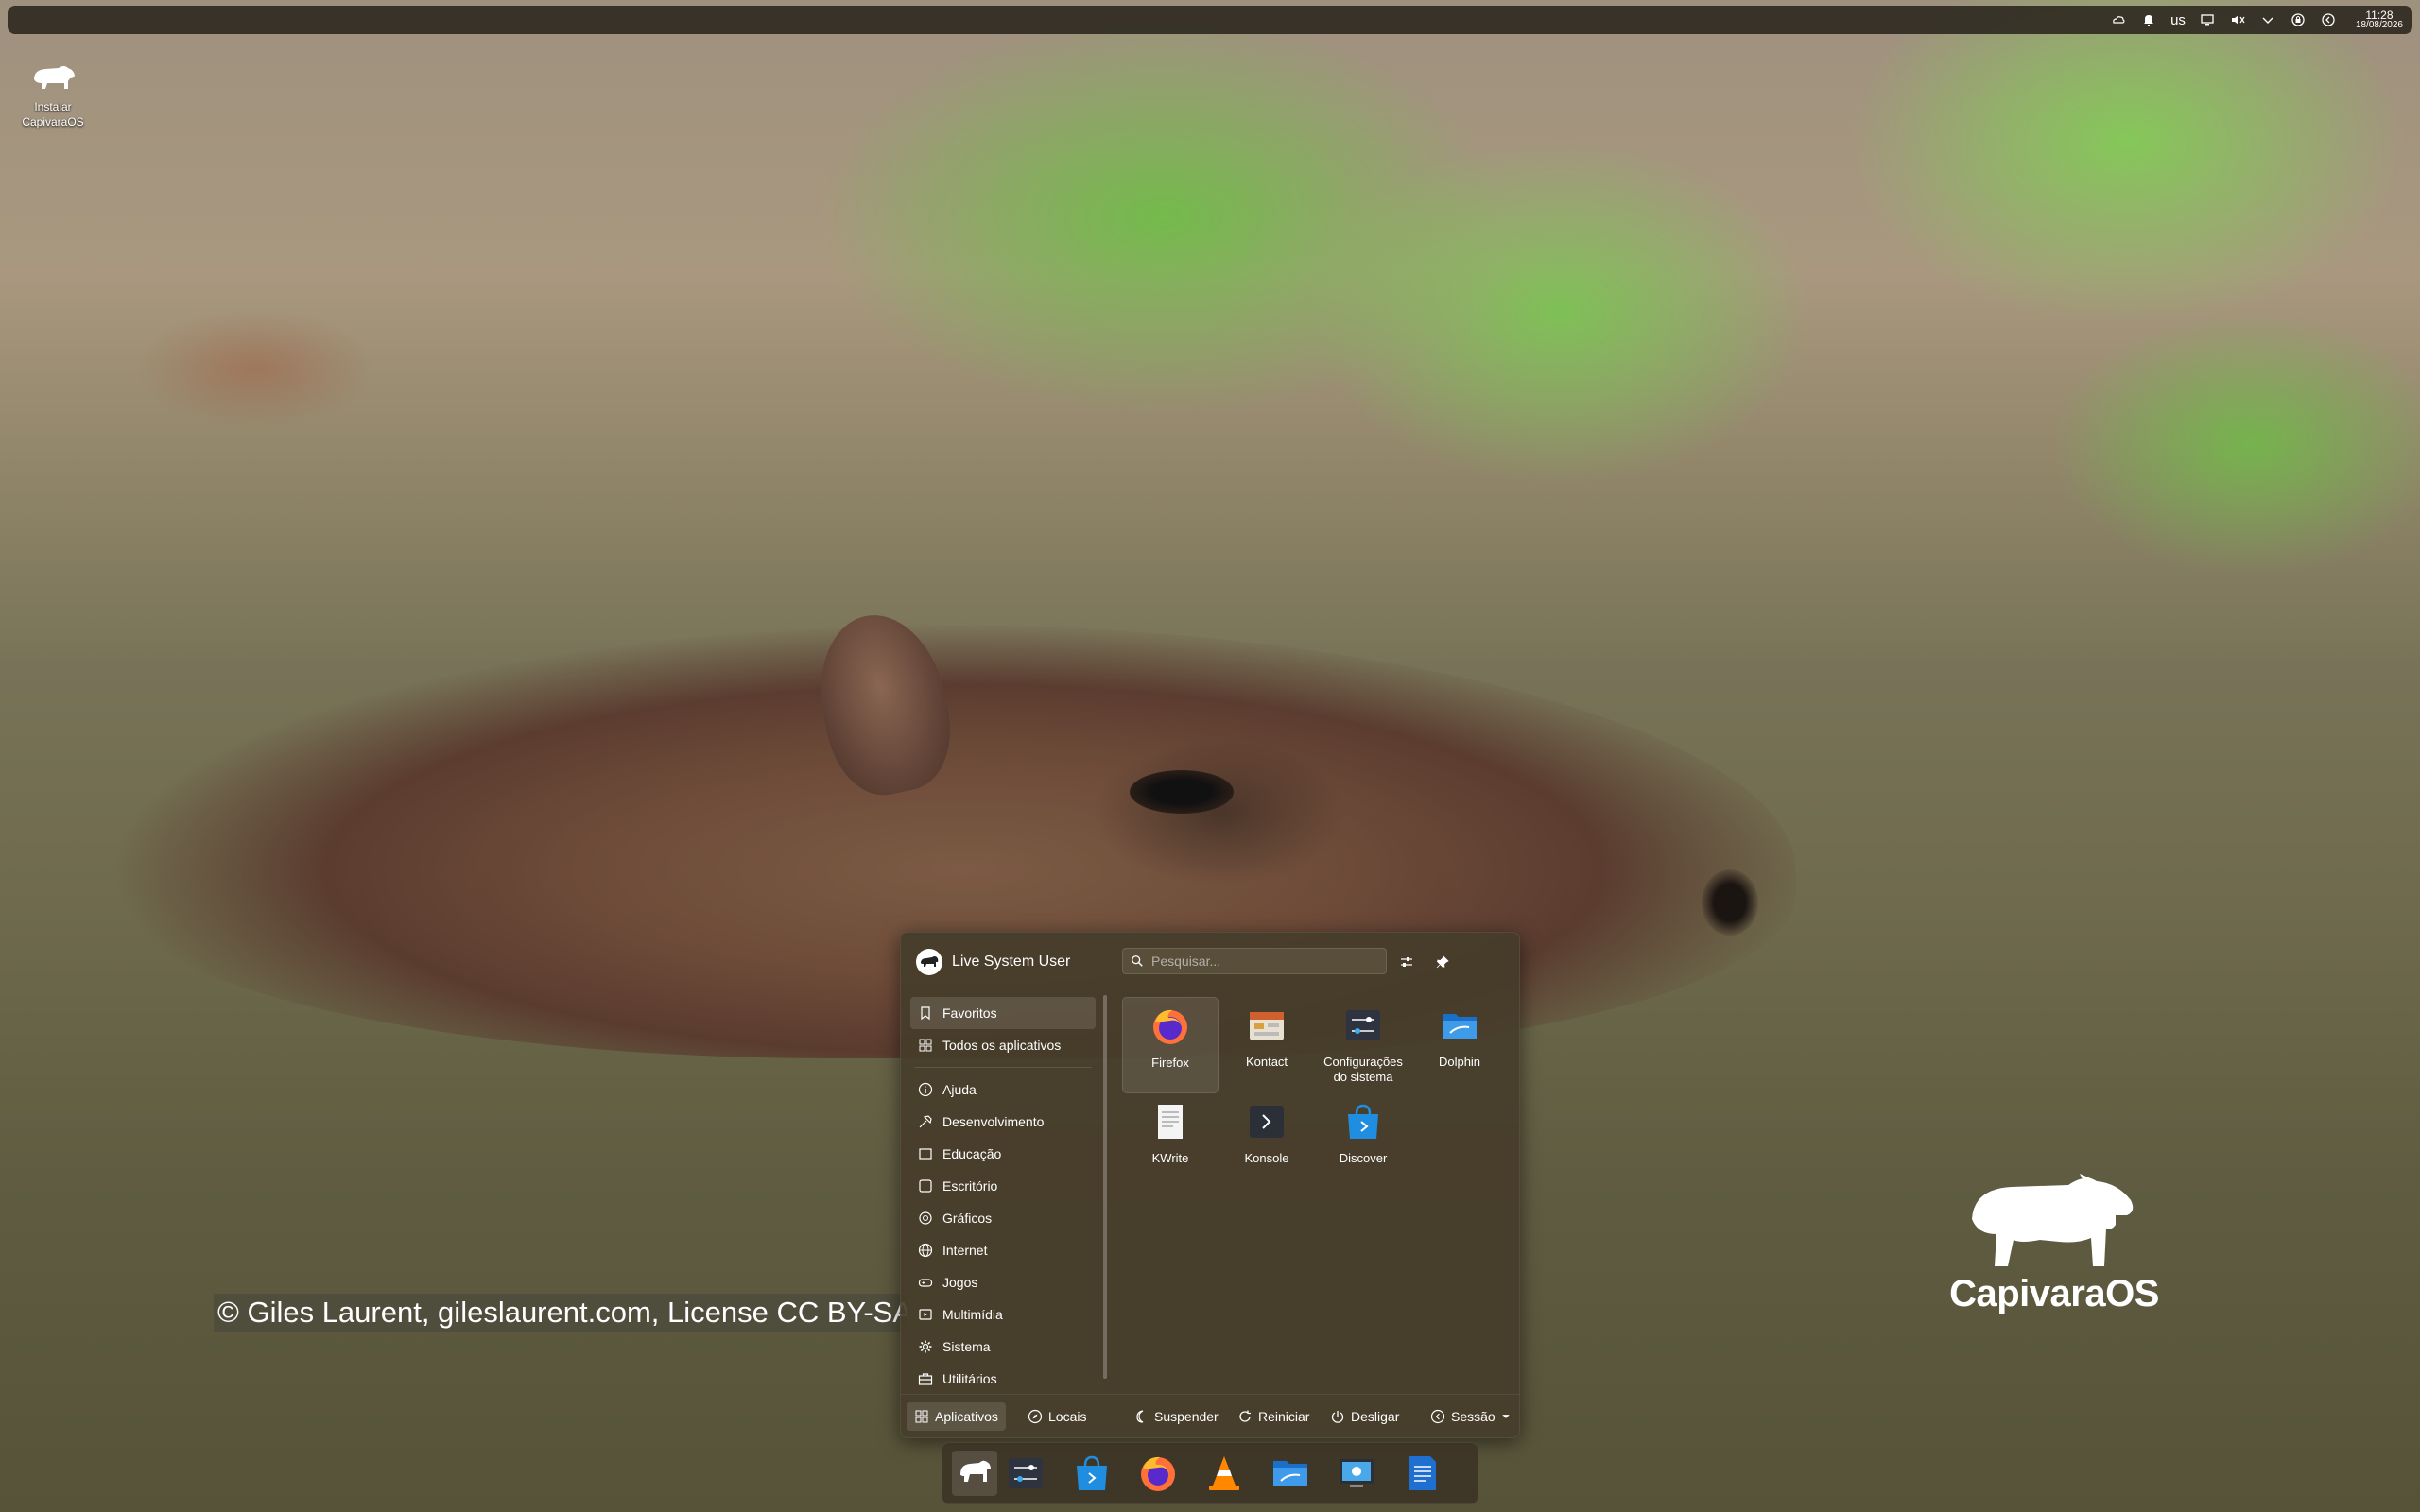 The image size is (2420, 1512). I want to click on pin-icon, so click(1442, 962).